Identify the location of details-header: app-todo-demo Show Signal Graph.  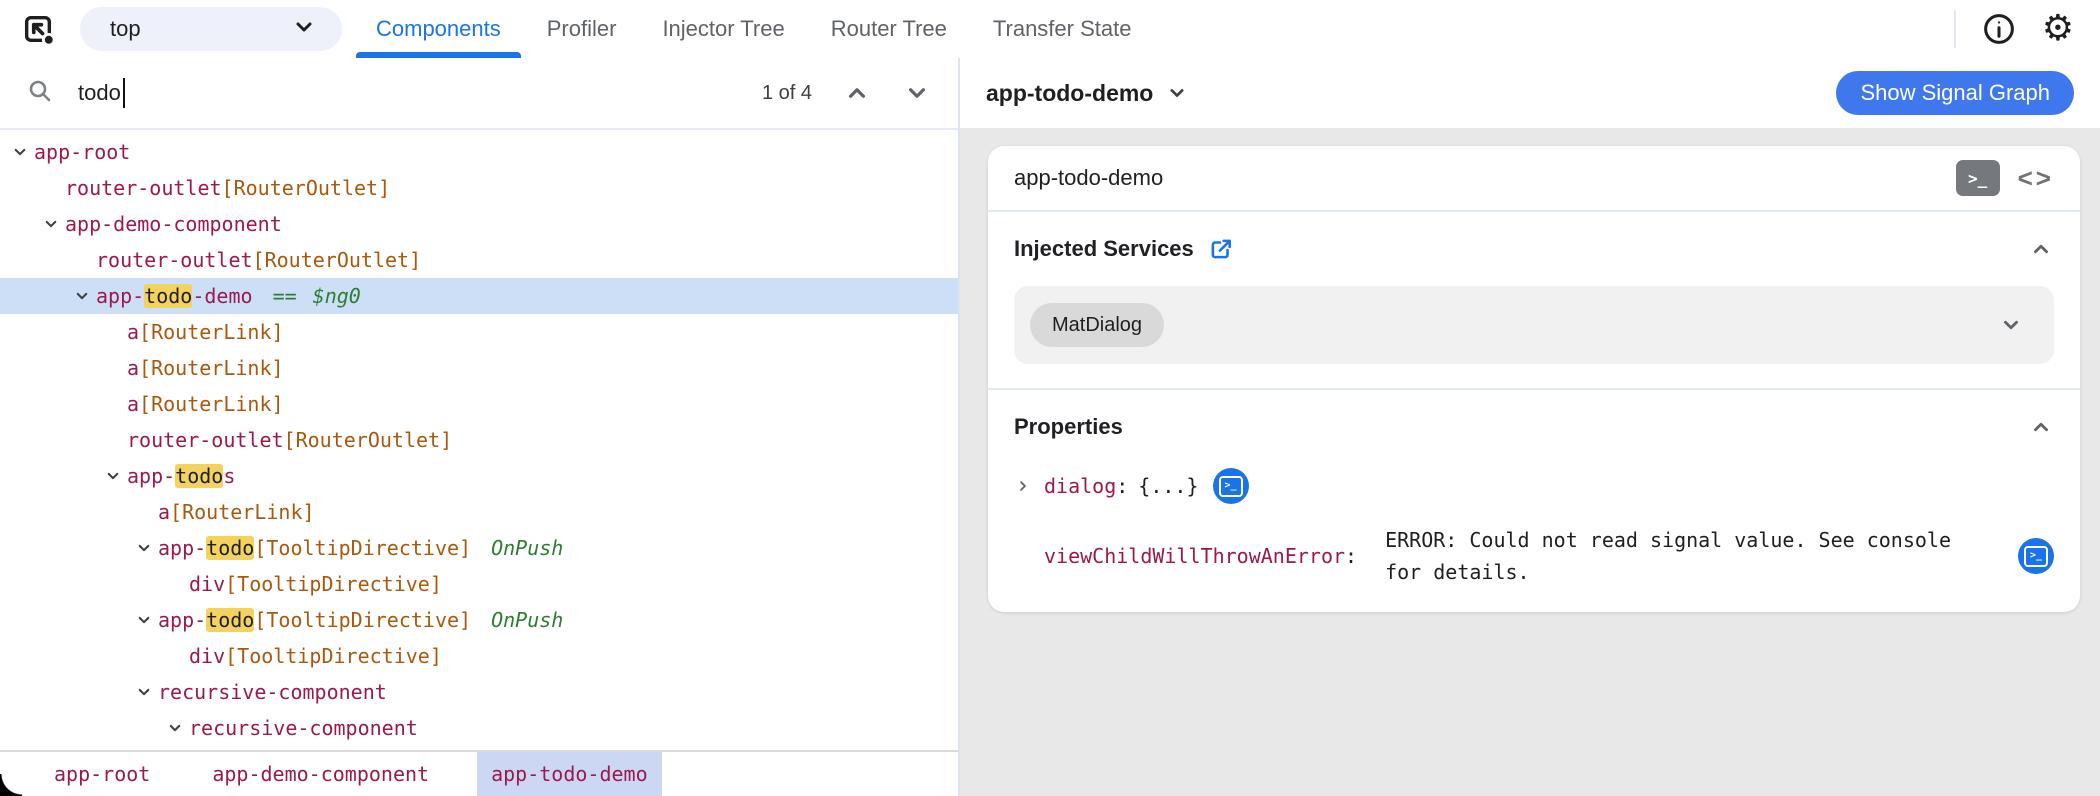
(1530, 94).